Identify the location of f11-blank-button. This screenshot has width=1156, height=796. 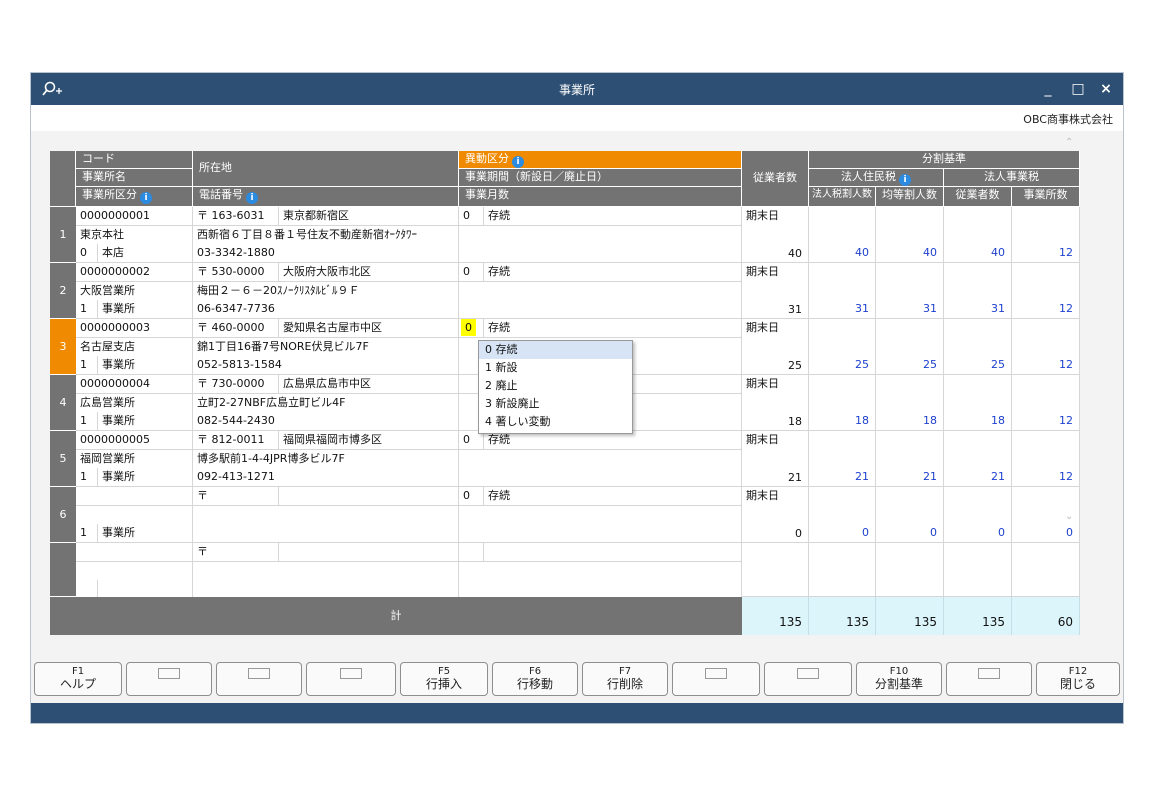
(989, 679).